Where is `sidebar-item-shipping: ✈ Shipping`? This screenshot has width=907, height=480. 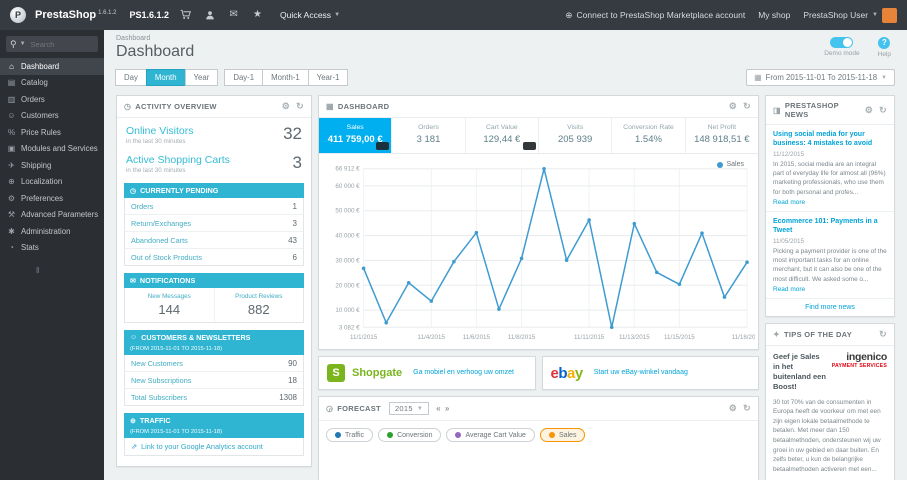 sidebar-item-shipping: ✈ Shipping is located at coordinates (52, 165).